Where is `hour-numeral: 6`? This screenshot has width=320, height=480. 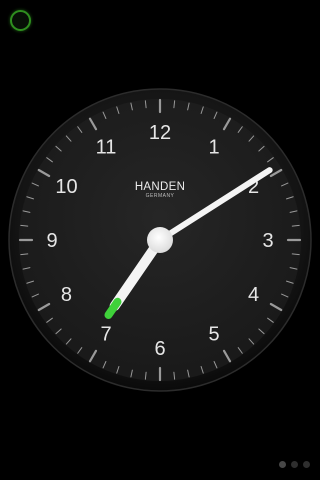
hour-numeral: 6 is located at coordinates (159, 349).